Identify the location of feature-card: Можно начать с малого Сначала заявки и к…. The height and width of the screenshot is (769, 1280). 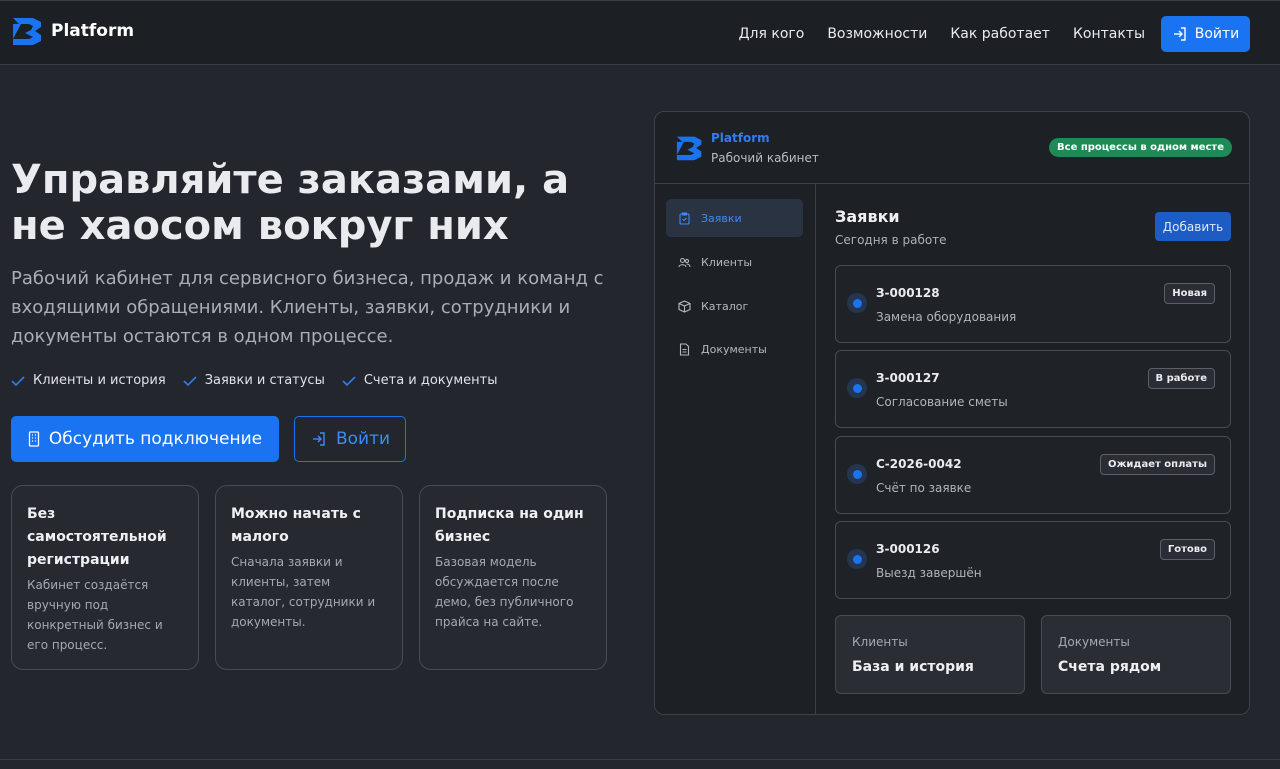
(309, 577).